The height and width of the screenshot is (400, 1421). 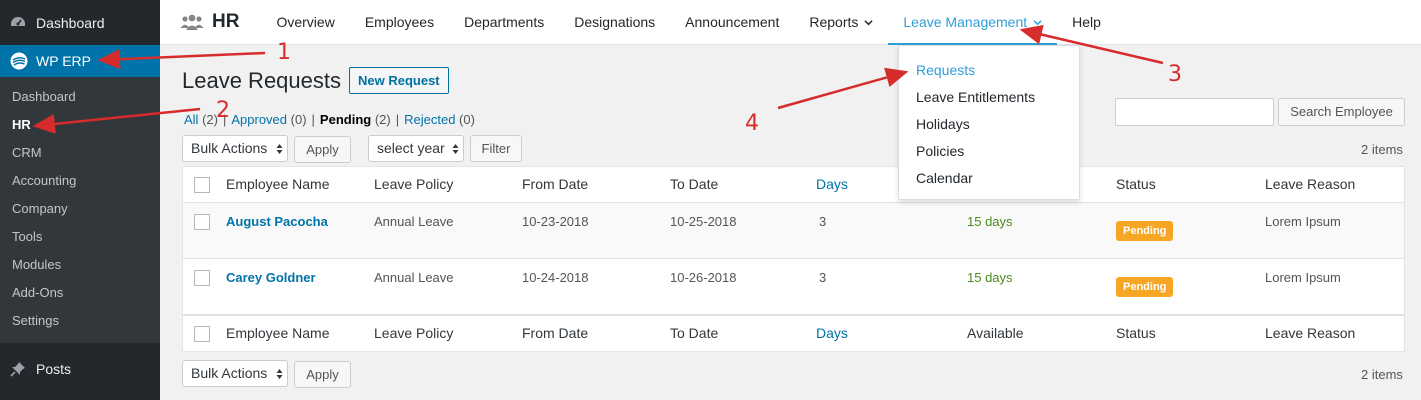 I want to click on nav-leave-management: Leave Management, so click(x=972, y=22).